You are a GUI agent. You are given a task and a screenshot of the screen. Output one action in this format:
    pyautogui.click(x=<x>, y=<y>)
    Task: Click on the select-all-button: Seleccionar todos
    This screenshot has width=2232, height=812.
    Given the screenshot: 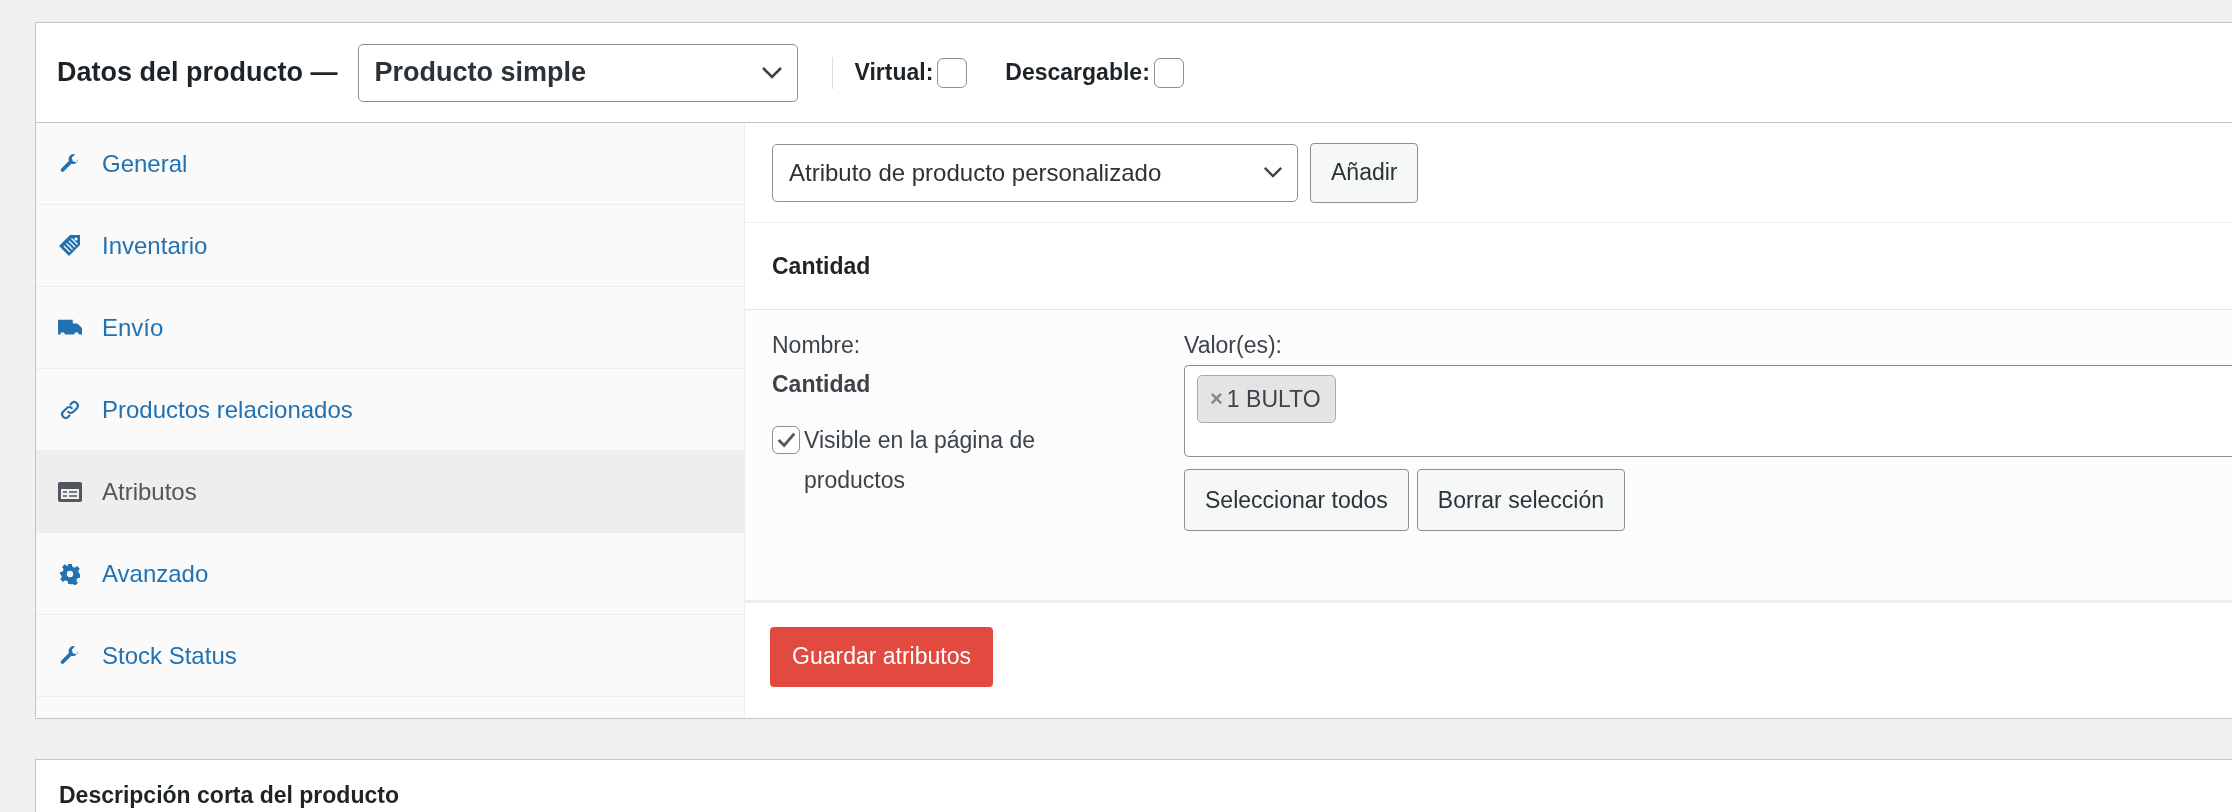 What is the action you would take?
    pyautogui.click(x=1296, y=500)
    